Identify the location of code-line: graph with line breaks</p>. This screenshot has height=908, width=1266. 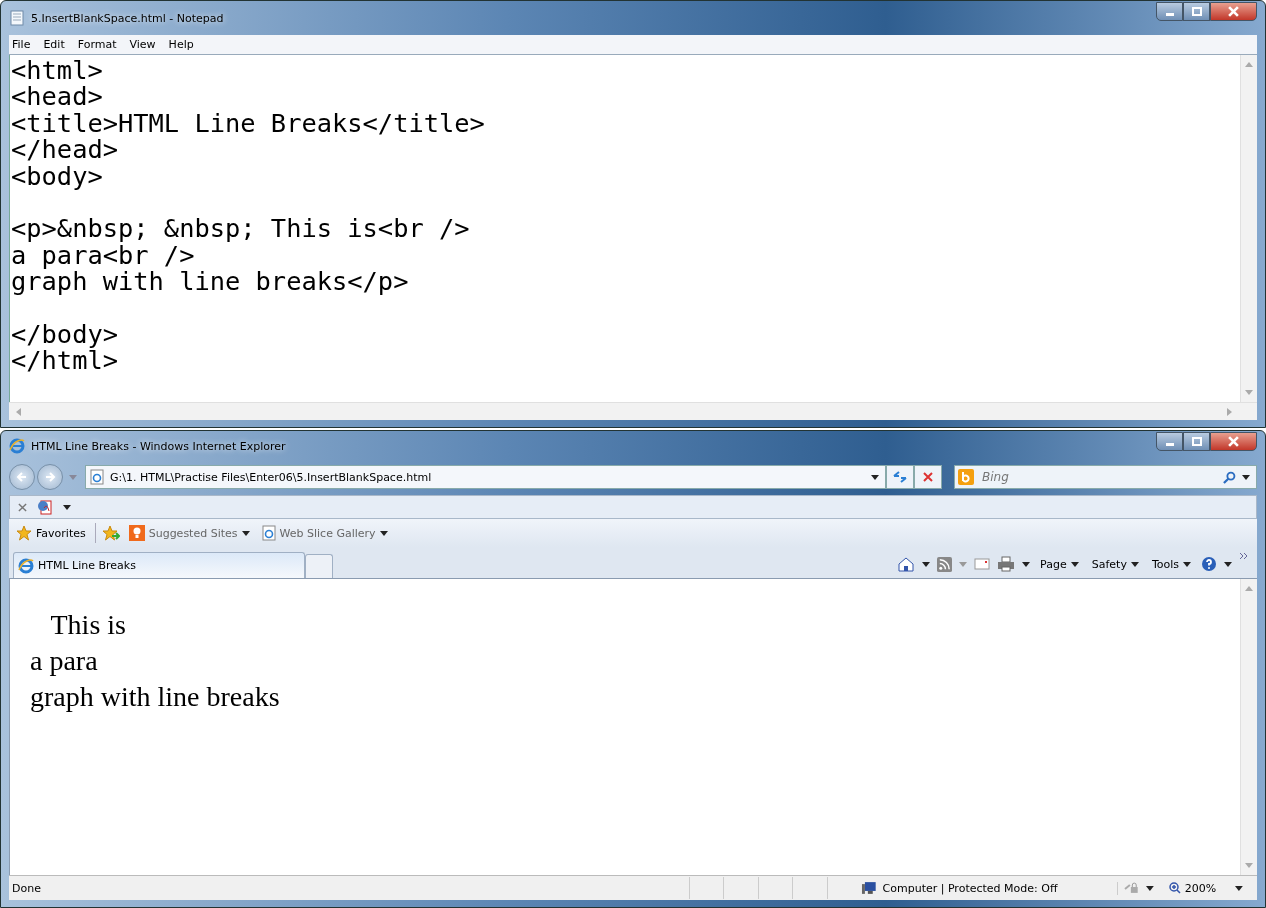
(210, 281).